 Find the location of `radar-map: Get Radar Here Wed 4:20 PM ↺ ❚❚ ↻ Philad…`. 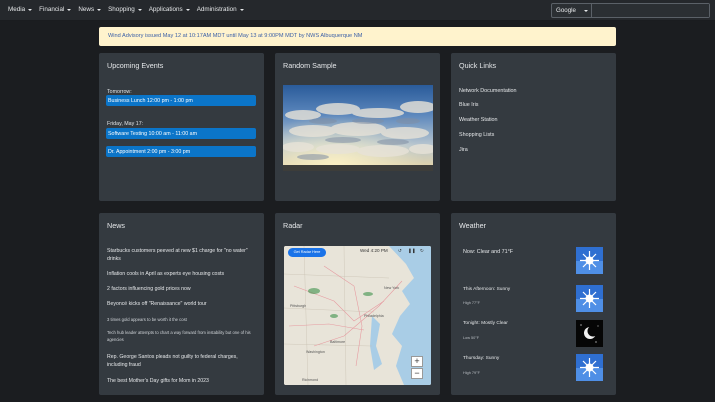

radar-map: Get Radar Here Wed 4:20 PM ↺ ❚❚ ↻ Philad… is located at coordinates (357, 315).